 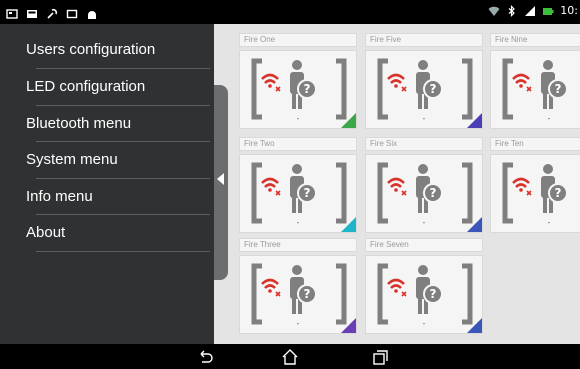 What do you see at coordinates (530, 11) in the screenshot?
I see `signal-icon` at bounding box center [530, 11].